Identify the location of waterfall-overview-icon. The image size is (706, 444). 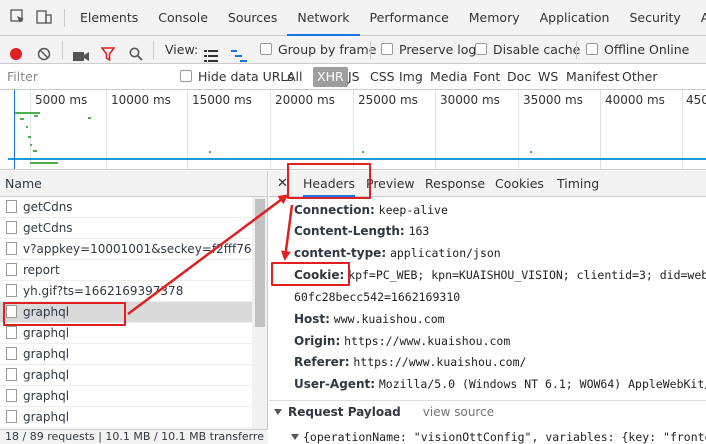
(239, 53).